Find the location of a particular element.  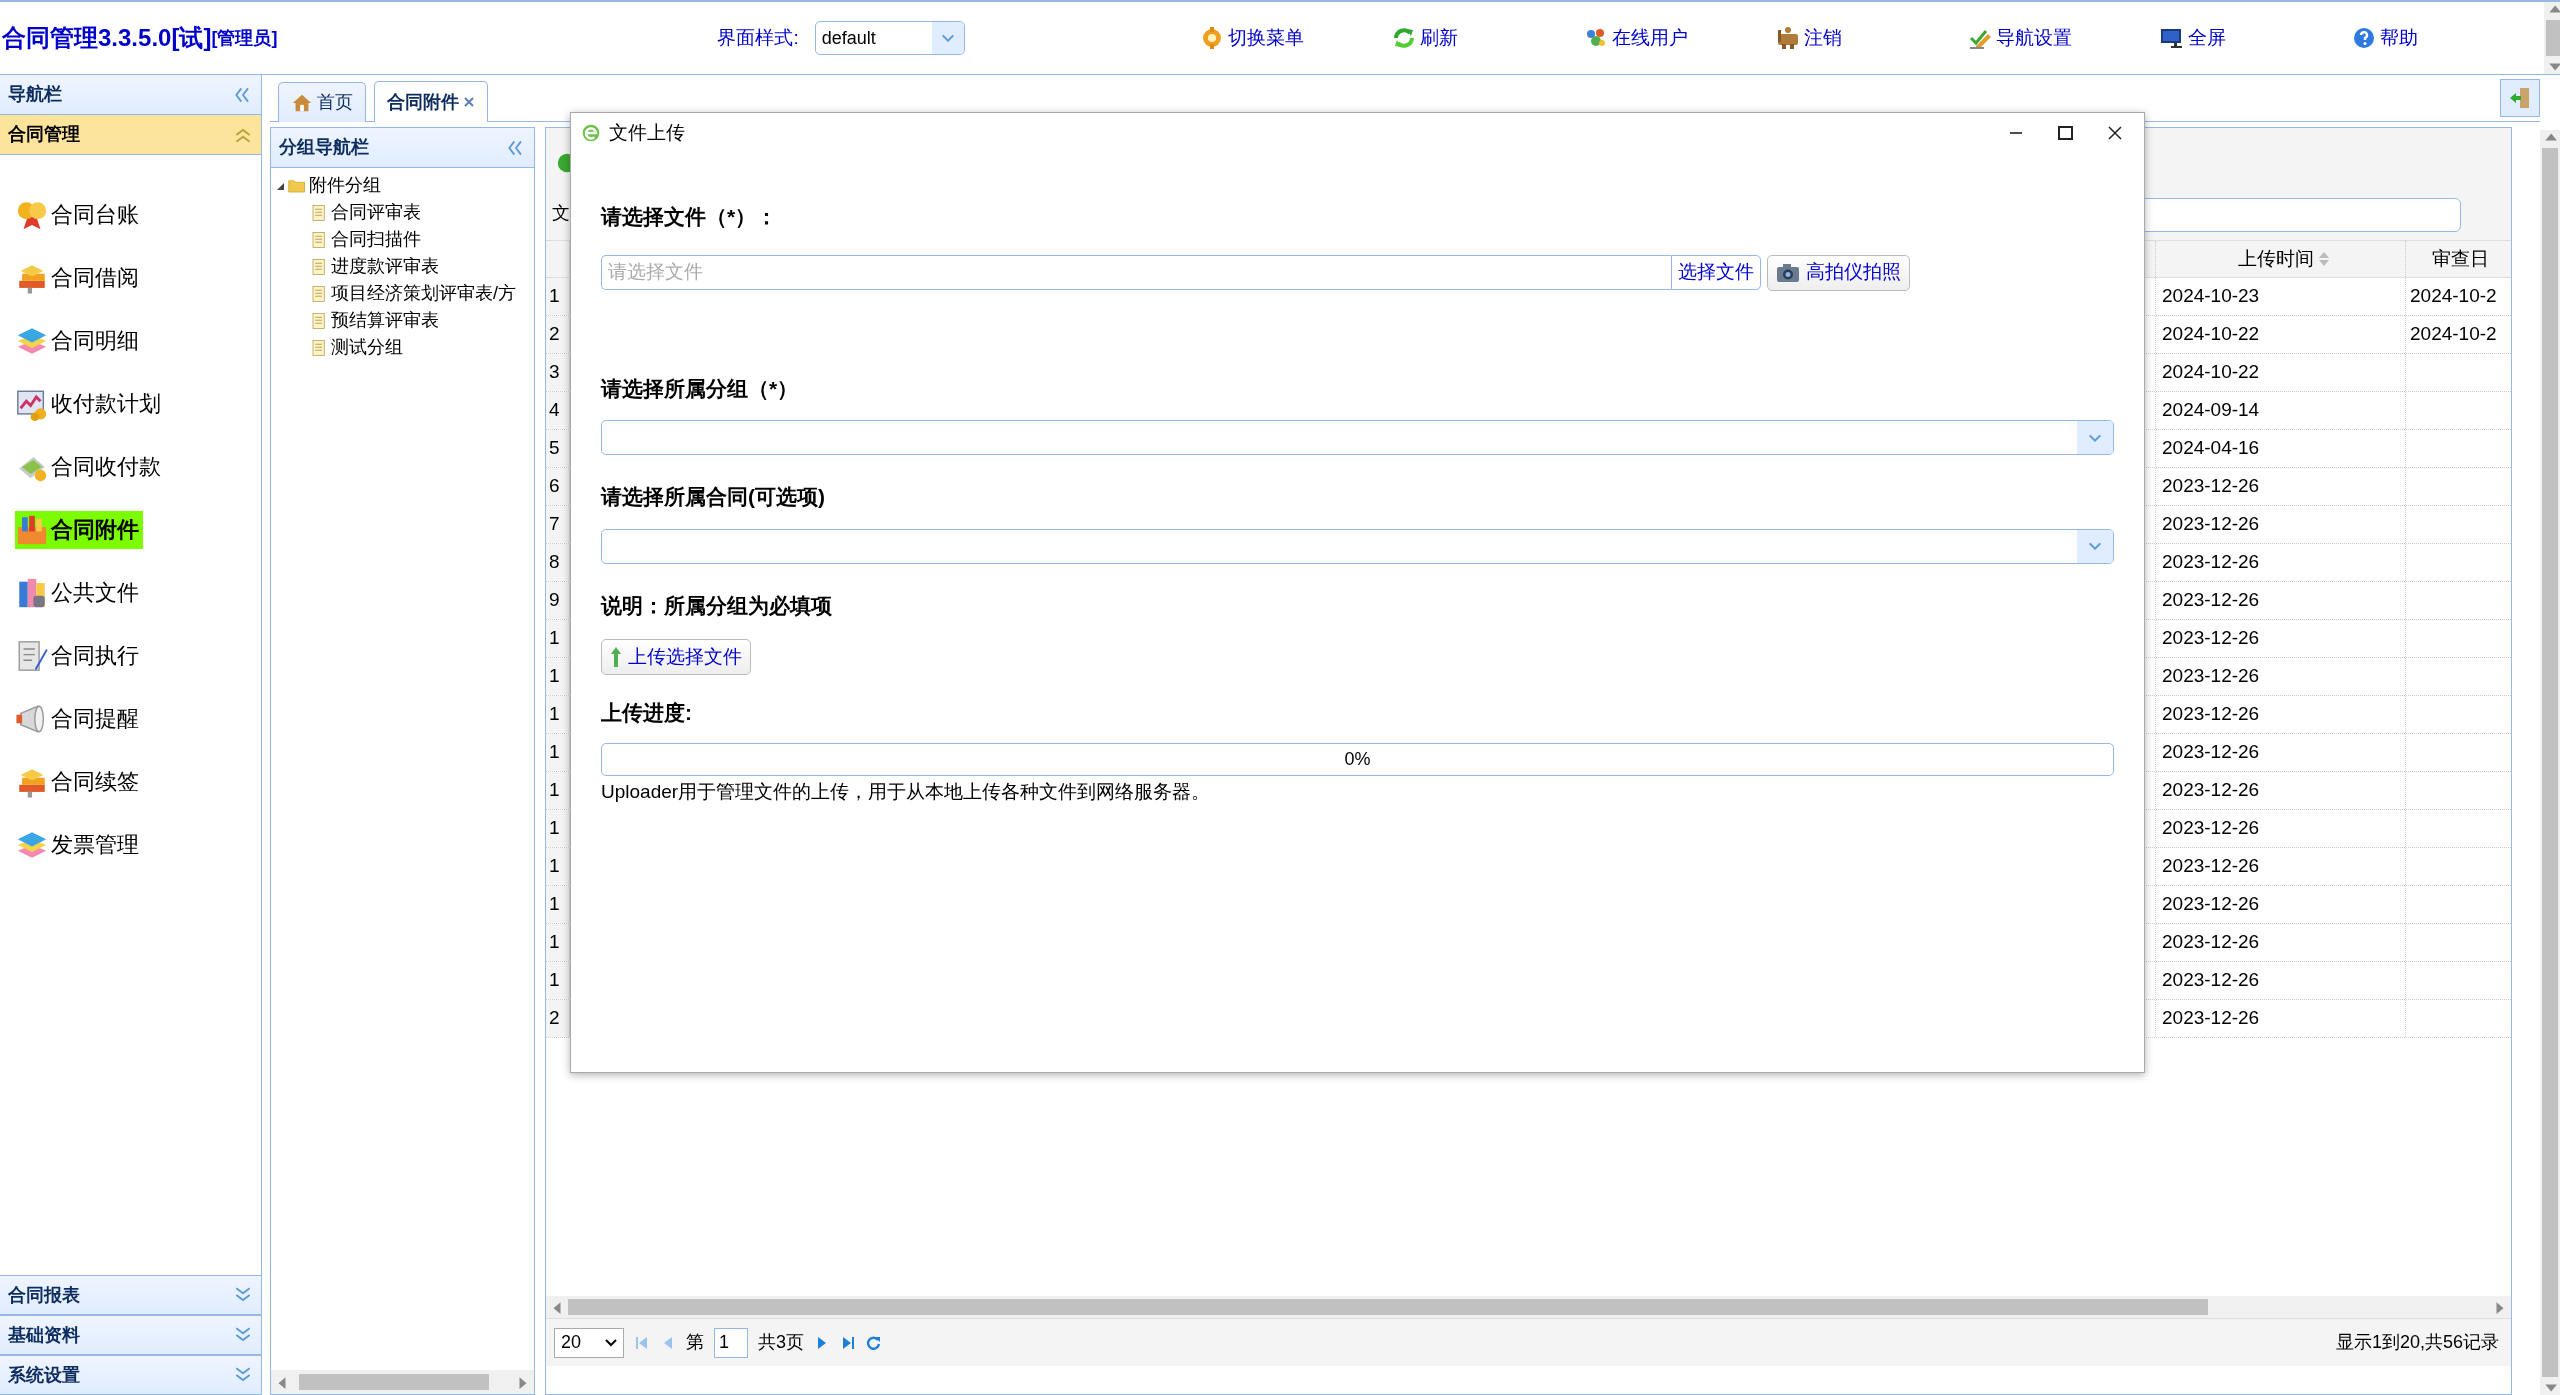

toolbar-button: 导航设置 is located at coordinates (2063, 38).